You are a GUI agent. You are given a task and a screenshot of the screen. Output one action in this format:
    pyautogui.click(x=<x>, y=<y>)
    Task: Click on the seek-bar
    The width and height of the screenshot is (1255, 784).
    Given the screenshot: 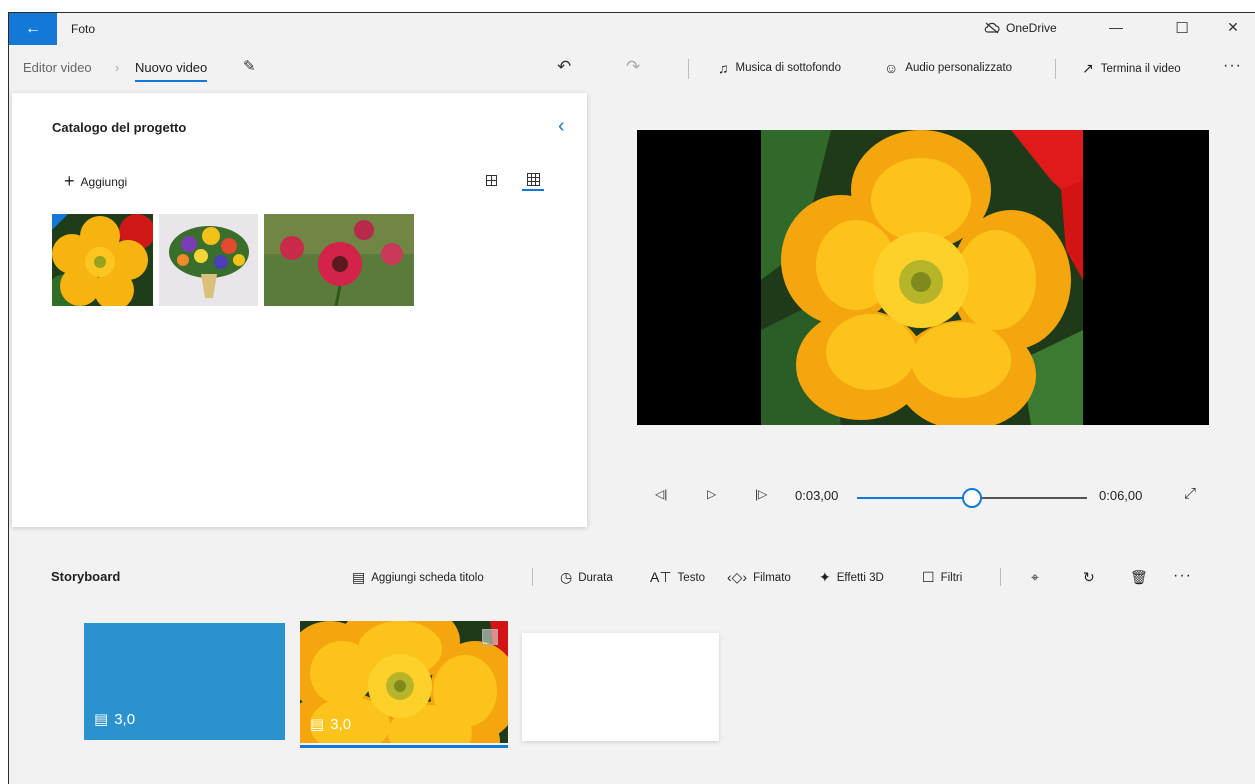 What is the action you would take?
    pyautogui.click(x=972, y=498)
    